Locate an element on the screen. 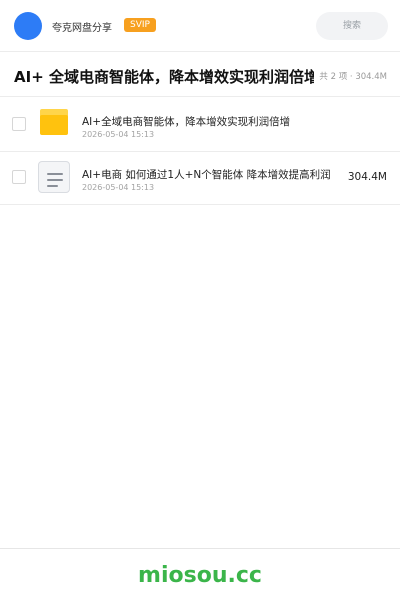  header-bar: 夸克网盘分享 SVIP 搜索 is located at coordinates (200, 26).